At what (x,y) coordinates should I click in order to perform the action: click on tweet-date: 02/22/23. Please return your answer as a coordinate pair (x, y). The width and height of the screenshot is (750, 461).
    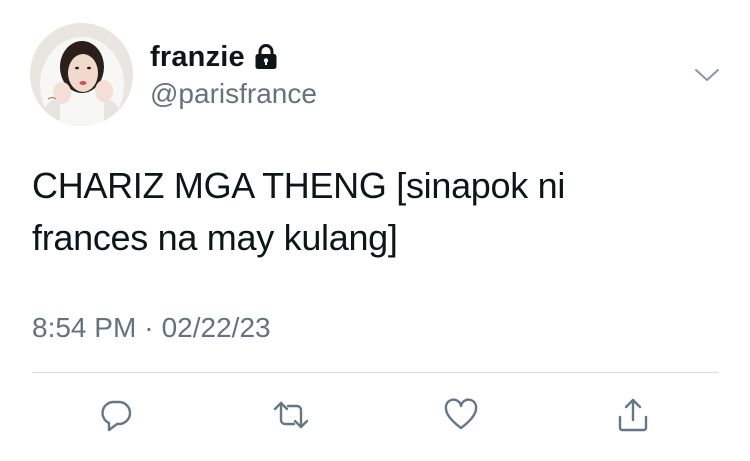
    Looking at the image, I should click on (216, 327).